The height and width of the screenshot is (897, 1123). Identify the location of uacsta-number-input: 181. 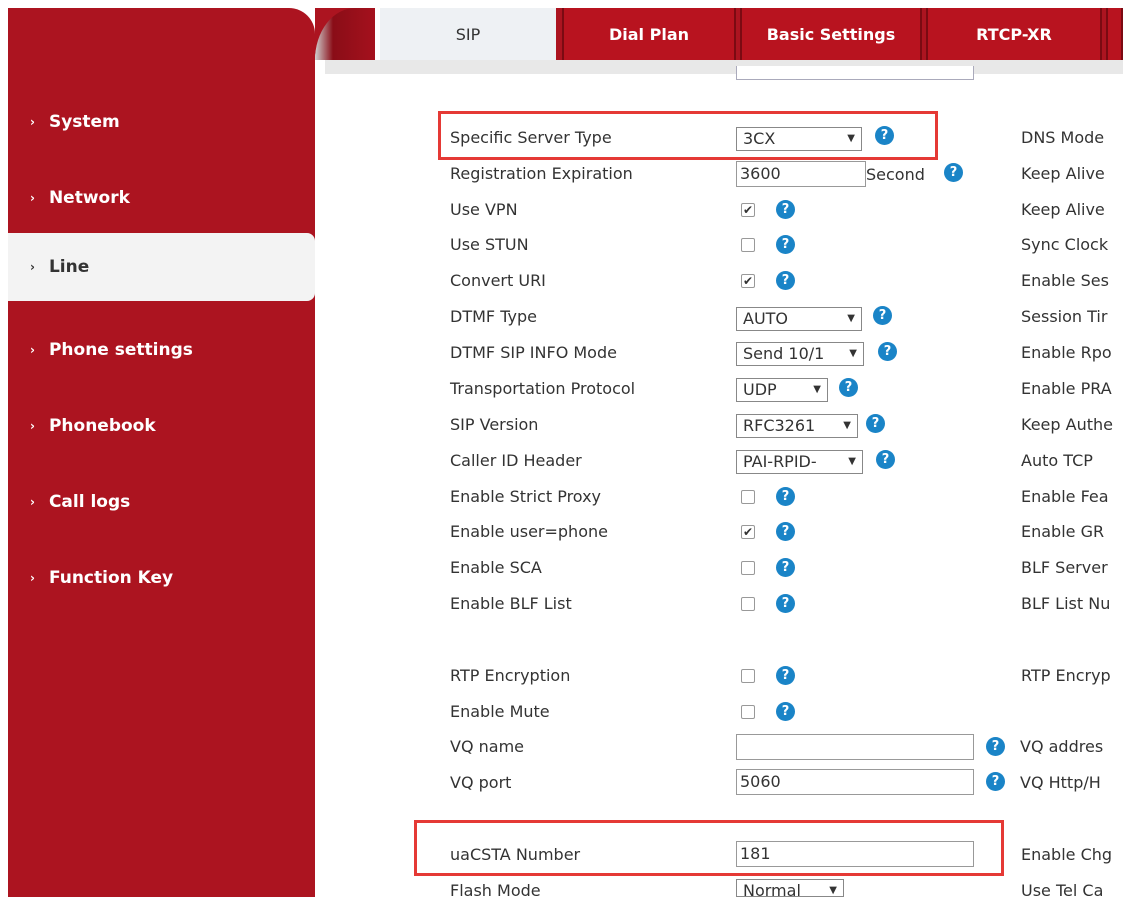
(855, 854).